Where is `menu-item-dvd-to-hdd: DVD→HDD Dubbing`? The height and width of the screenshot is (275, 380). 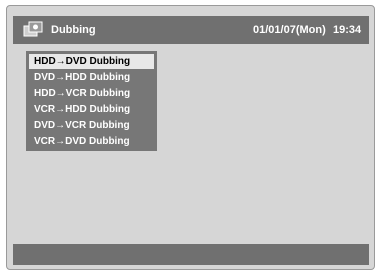 menu-item-dvd-to-hdd: DVD→HDD Dubbing is located at coordinates (91, 77).